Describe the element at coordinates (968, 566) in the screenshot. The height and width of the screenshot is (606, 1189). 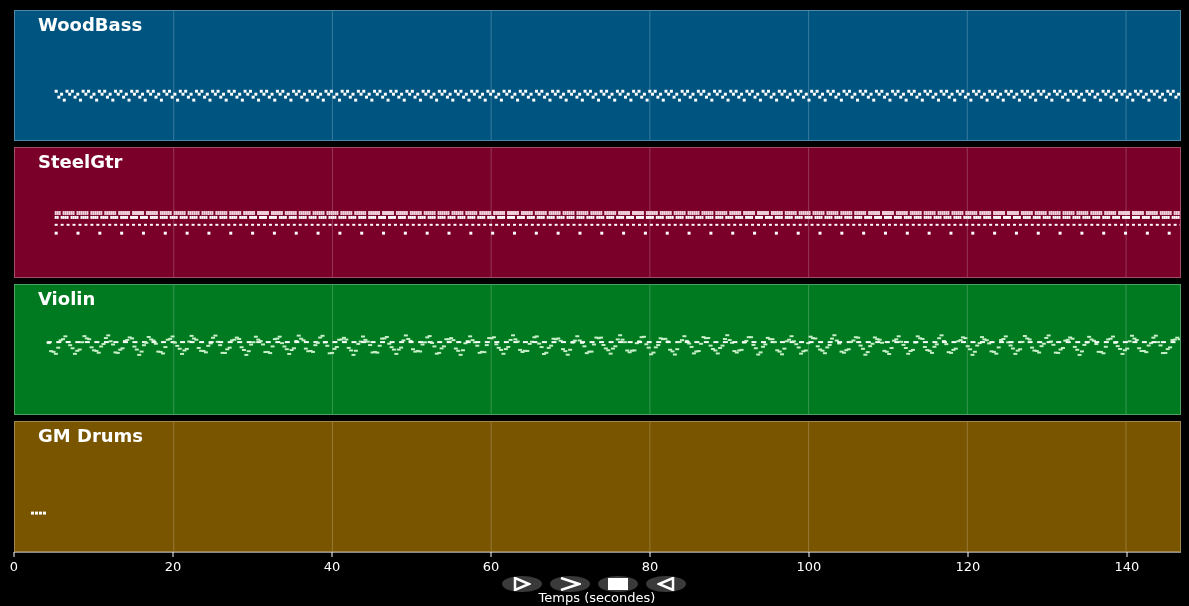
I see `axis-tick-label: 120` at that location.